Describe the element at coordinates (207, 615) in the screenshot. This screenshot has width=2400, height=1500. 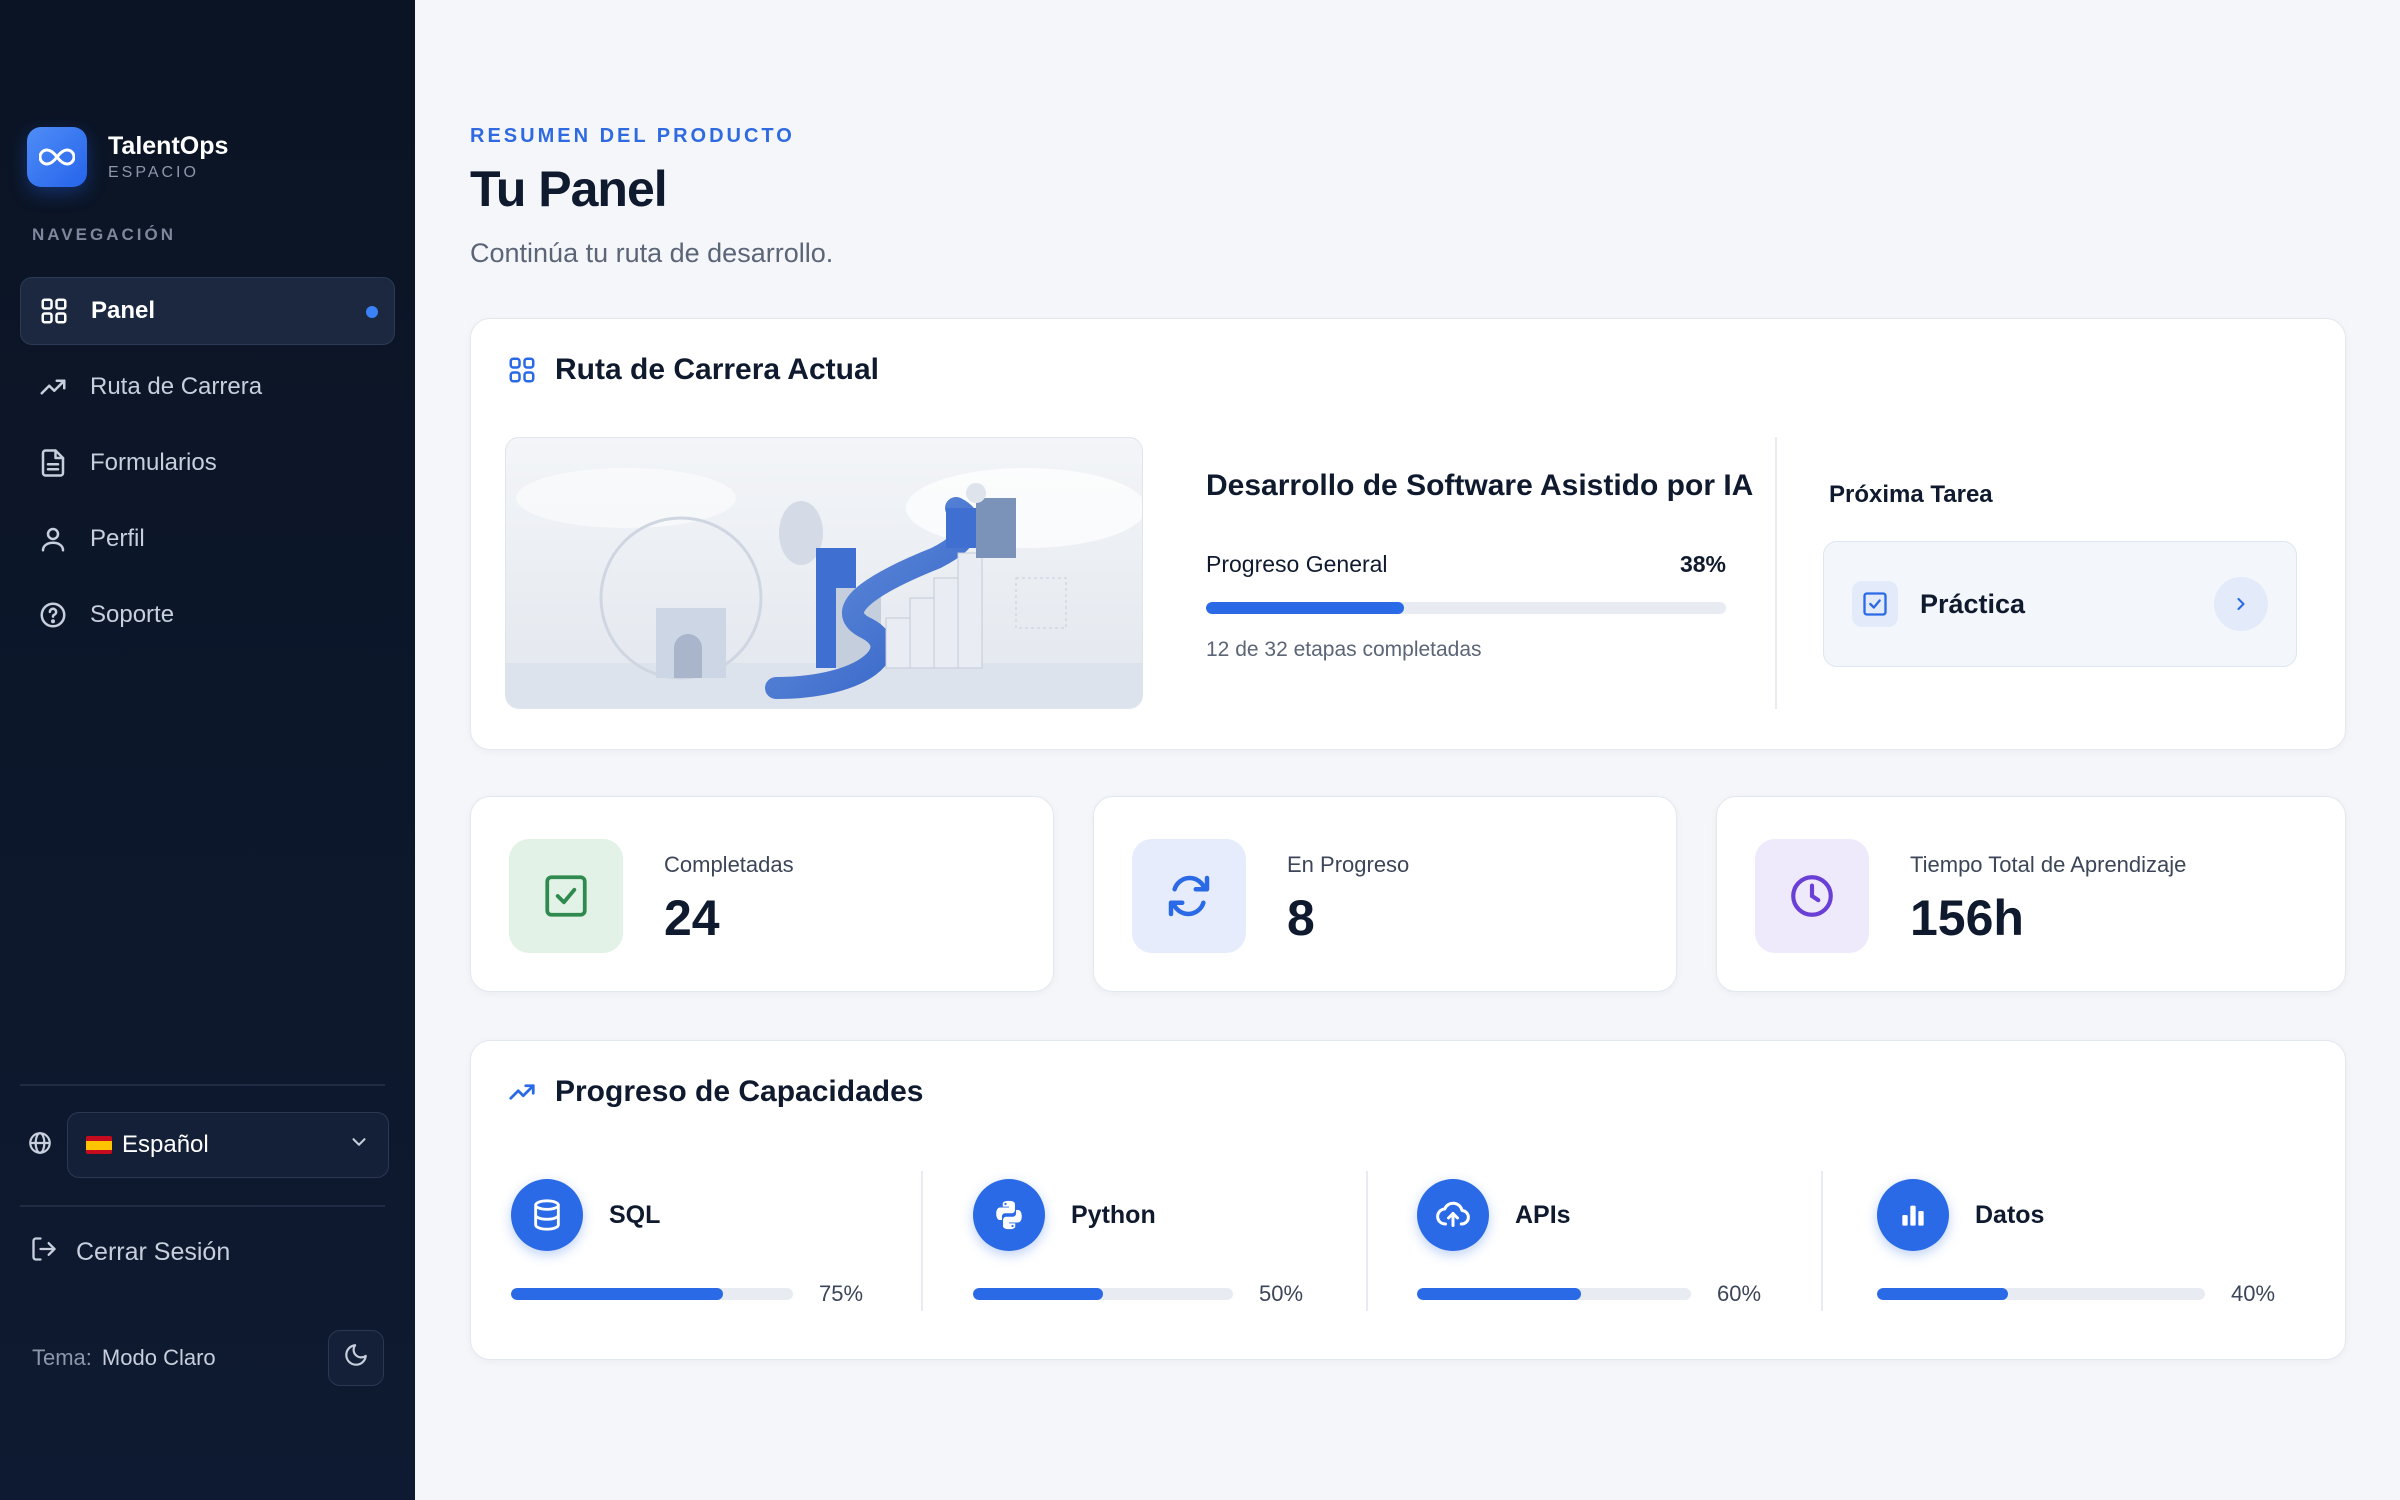
I see `sidebar-item-soporte: Soporte` at that location.